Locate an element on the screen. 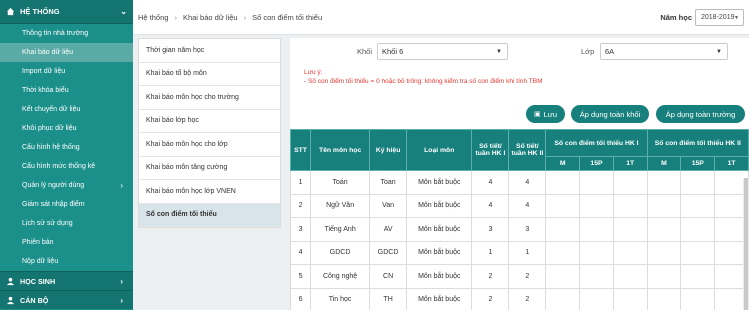 The height and width of the screenshot is (310, 749). sidebar-item: Thời khóa biểu is located at coordinates (66, 90).